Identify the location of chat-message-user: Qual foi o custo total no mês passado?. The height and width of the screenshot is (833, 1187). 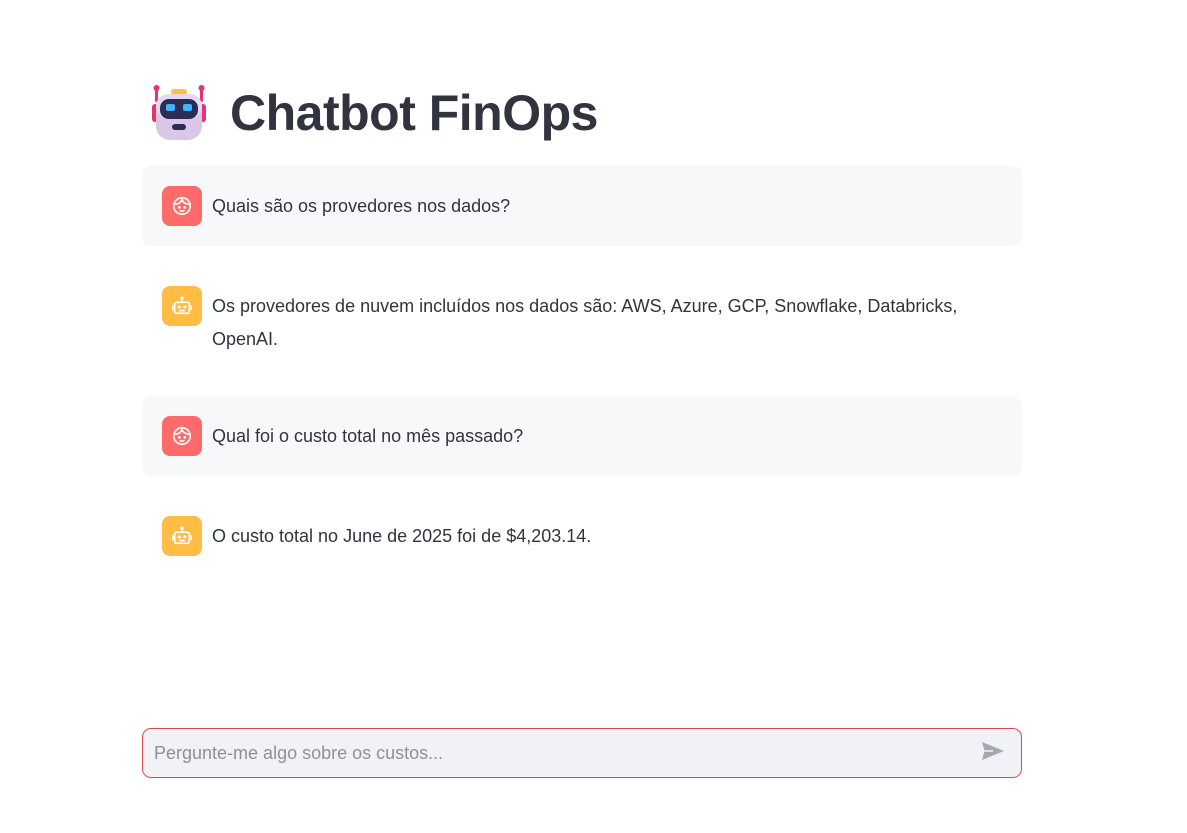
(582, 436).